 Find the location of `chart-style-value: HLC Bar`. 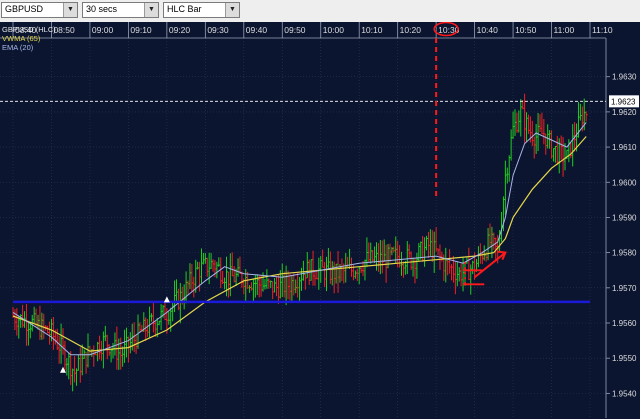

chart-style-value: HLC Bar is located at coordinates (184, 9).